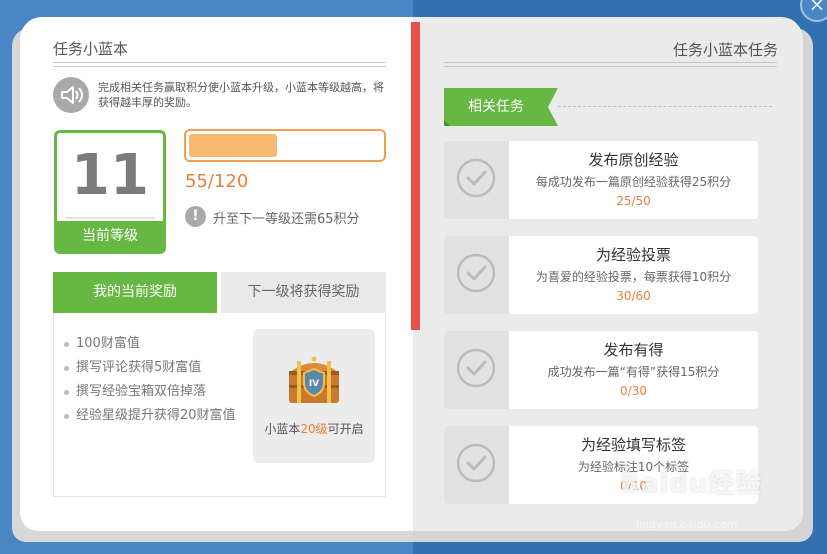 This screenshot has height=554, width=827. I want to click on chest-caption: 小蓝本20级可开启, so click(314, 428).